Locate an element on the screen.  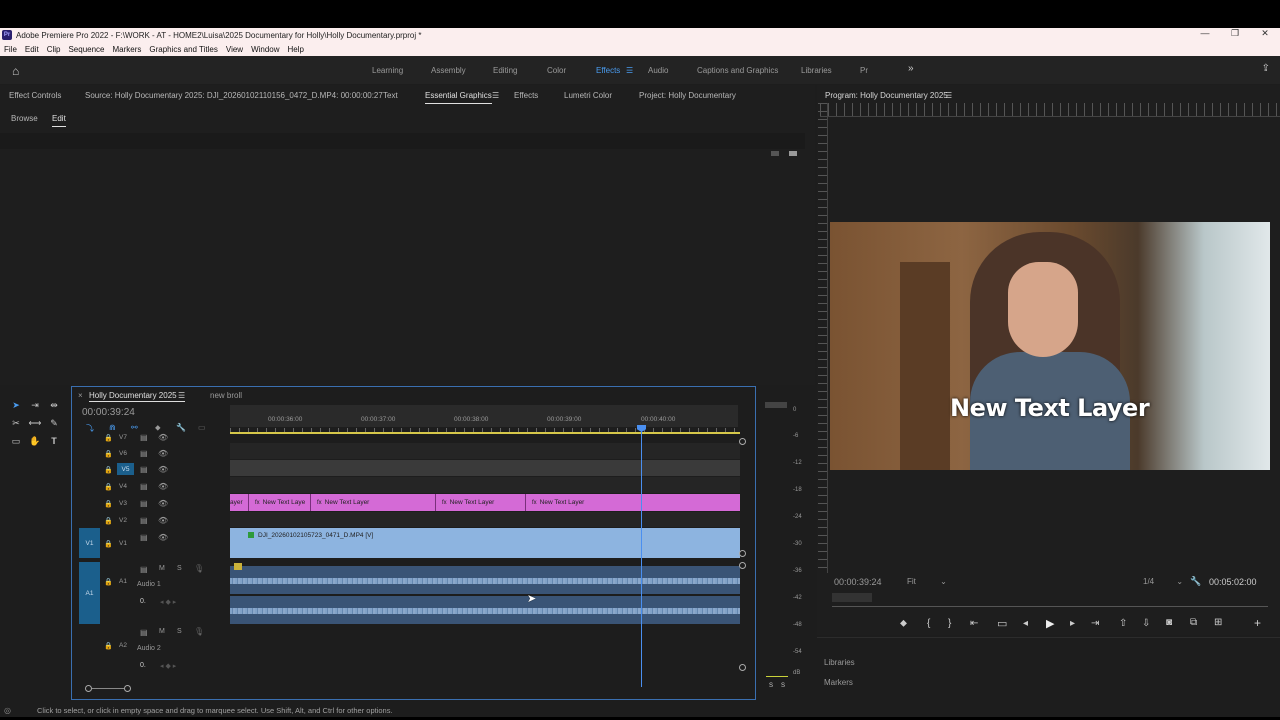
subtab-browse: Browse is located at coordinates (24, 118).